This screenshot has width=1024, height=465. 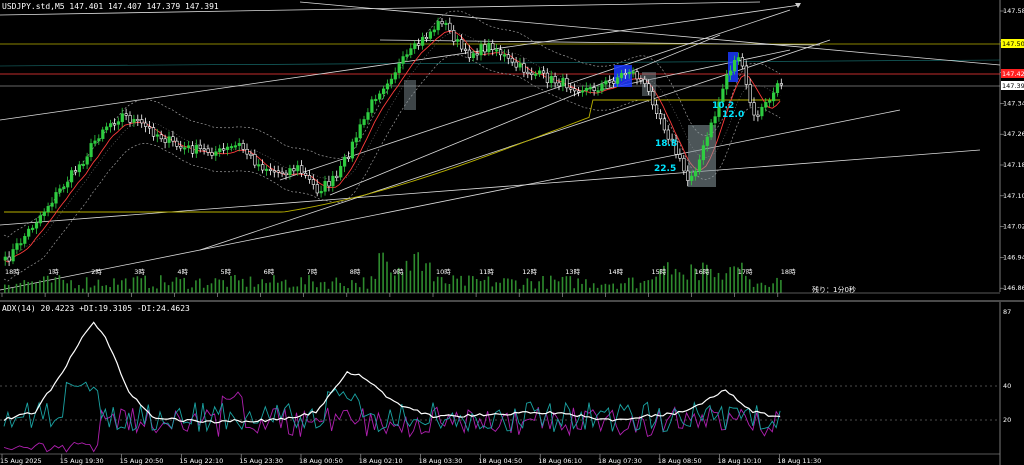 I want to click on indicator-date-label: 18 Aug 11:30, so click(x=799, y=461).